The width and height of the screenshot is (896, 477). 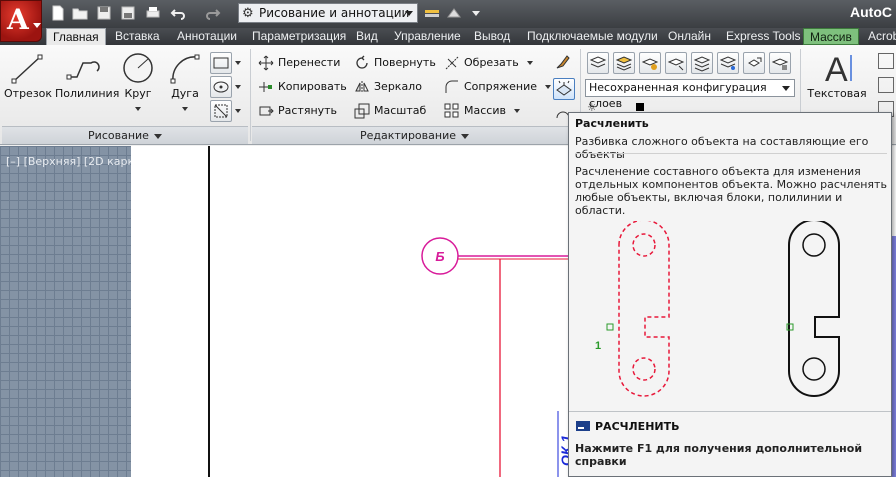 What do you see at coordinates (598, 63) in the screenshot?
I see `layer-properties-button` at bounding box center [598, 63].